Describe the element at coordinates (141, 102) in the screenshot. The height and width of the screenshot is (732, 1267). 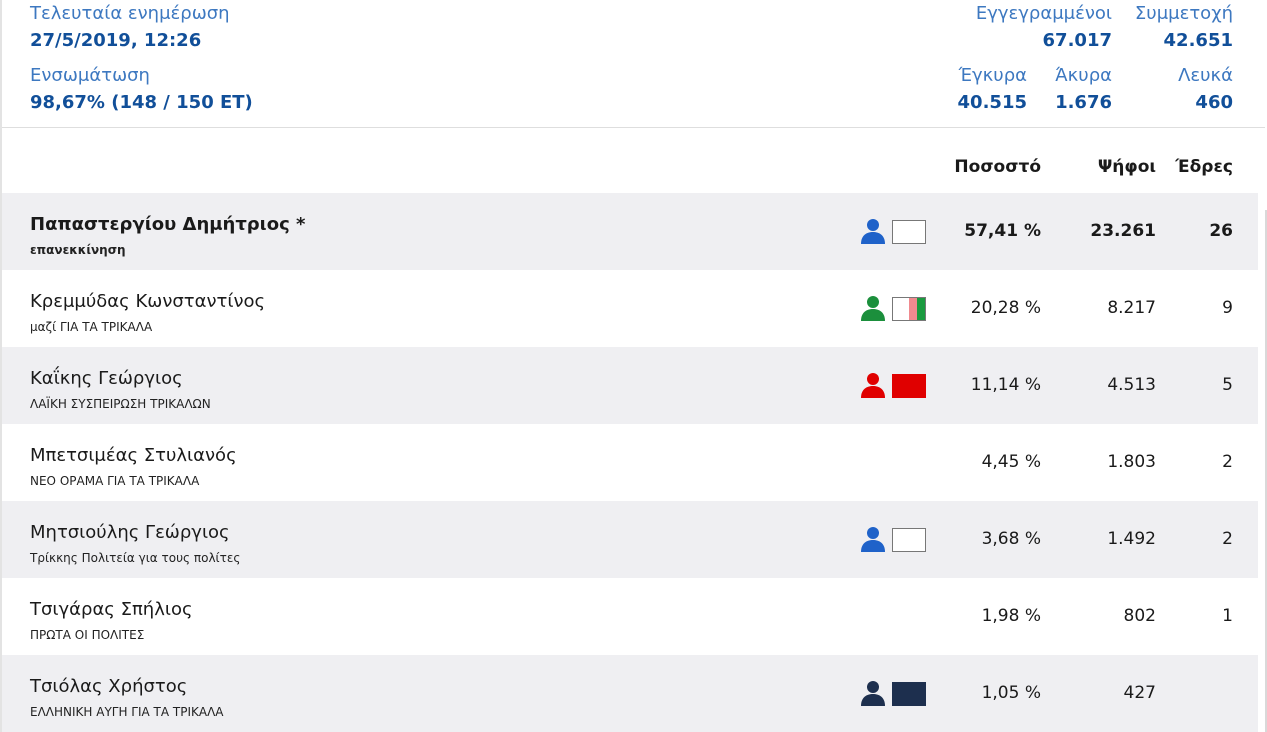
I see `integration-value: 98,67% (148 / 150 ΕΤ)` at that location.